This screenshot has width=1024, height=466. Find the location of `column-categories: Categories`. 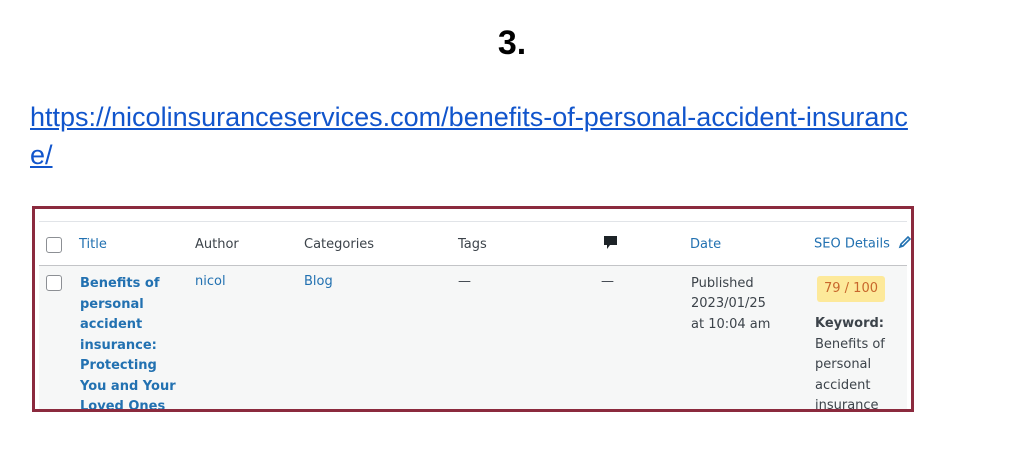

column-categories: Categories is located at coordinates (339, 244).